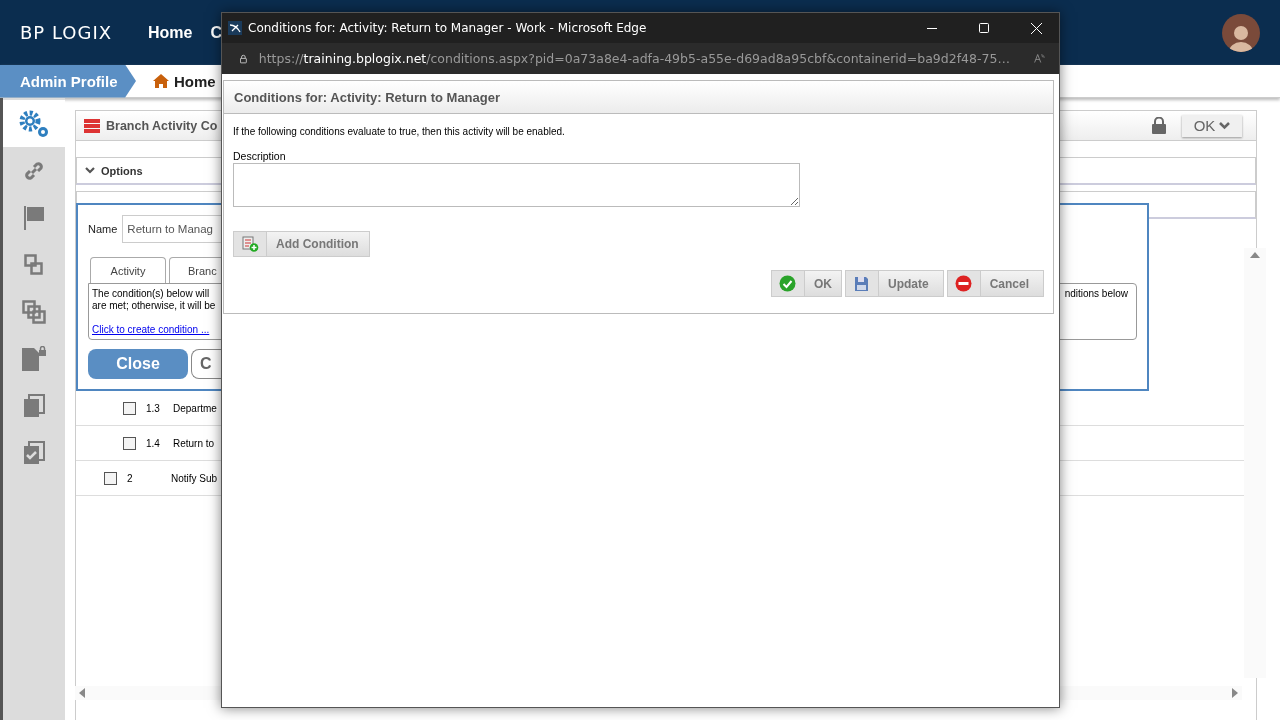 This screenshot has height=720, width=1280. What do you see at coordinates (1255, 463) in the screenshot?
I see `vertical-scrollbar` at bounding box center [1255, 463].